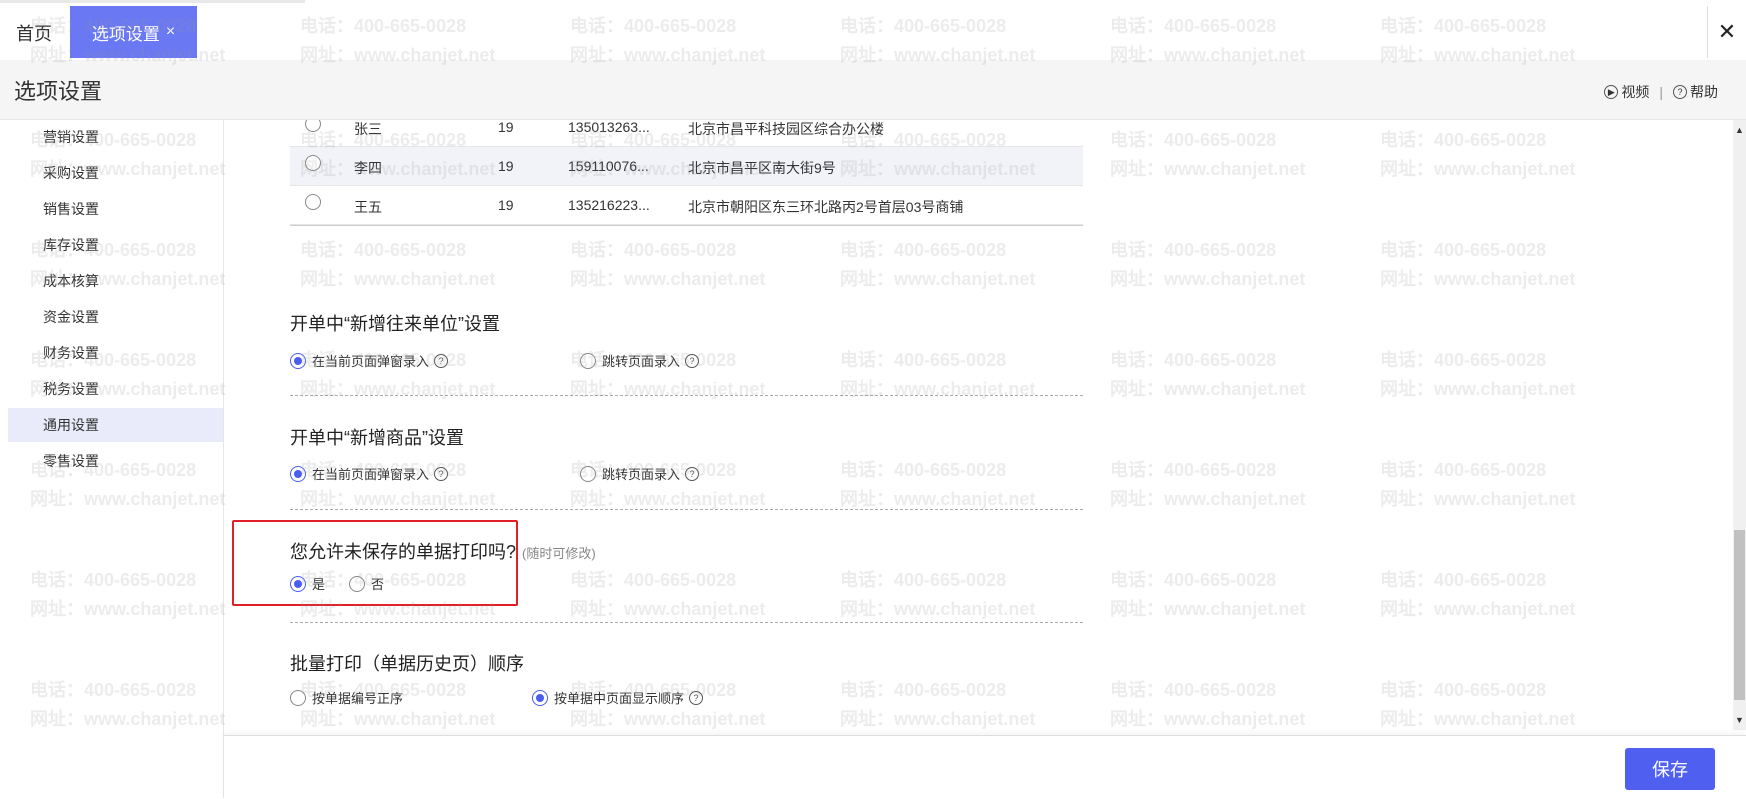 Image resolution: width=1746 pixels, height=799 pixels. What do you see at coordinates (378, 584) in the screenshot?
I see `option-label: 否` at bounding box center [378, 584].